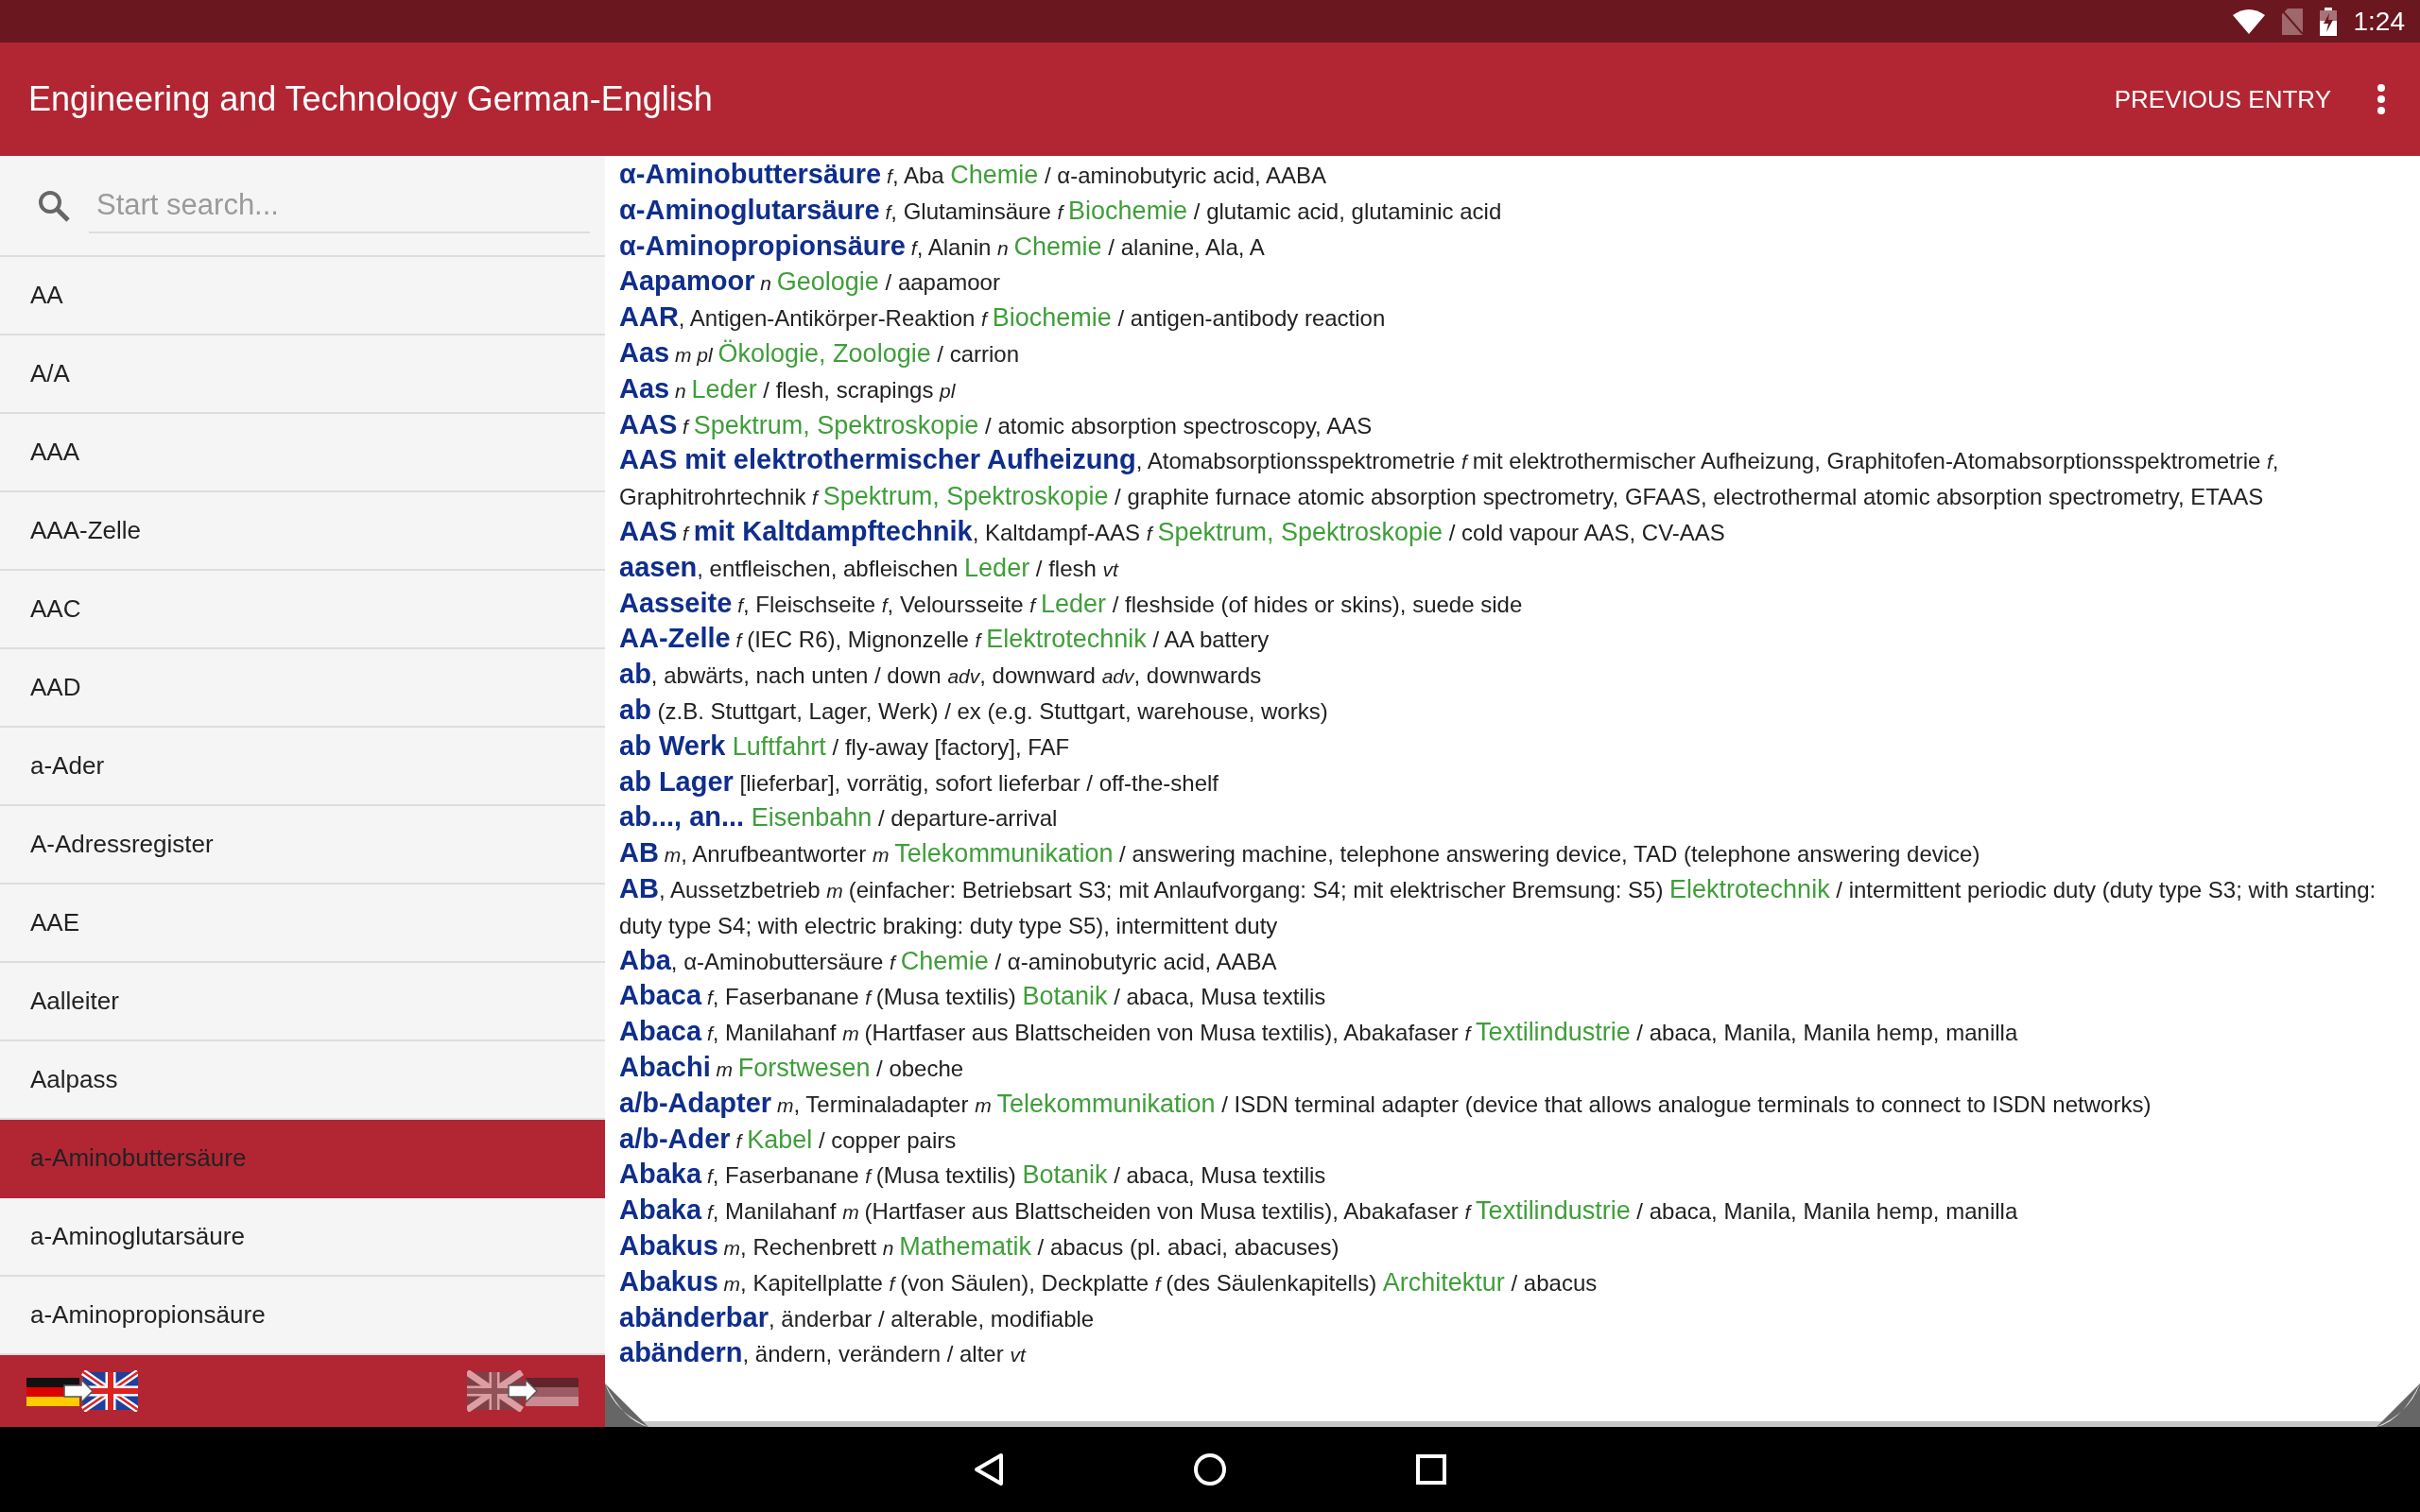 The height and width of the screenshot is (1512, 2420). Describe the element at coordinates (973, 710) in the screenshot. I see `dictionary-entry: ab (z.B. Stuttgart, Lager, Werk) / ex (e.g. Stuttgart, warehouse, works)` at that location.